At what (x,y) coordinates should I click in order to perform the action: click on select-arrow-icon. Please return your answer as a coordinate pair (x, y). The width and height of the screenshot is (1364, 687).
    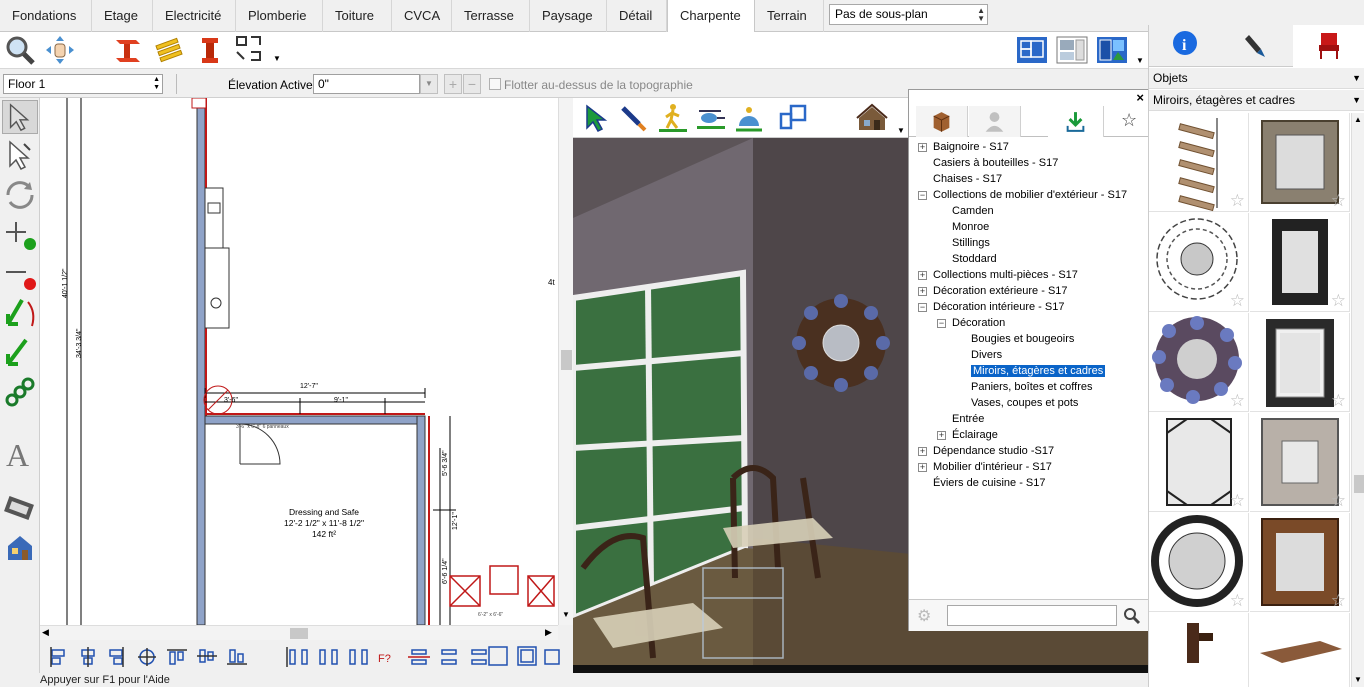
    Looking at the image, I should click on (20, 117).